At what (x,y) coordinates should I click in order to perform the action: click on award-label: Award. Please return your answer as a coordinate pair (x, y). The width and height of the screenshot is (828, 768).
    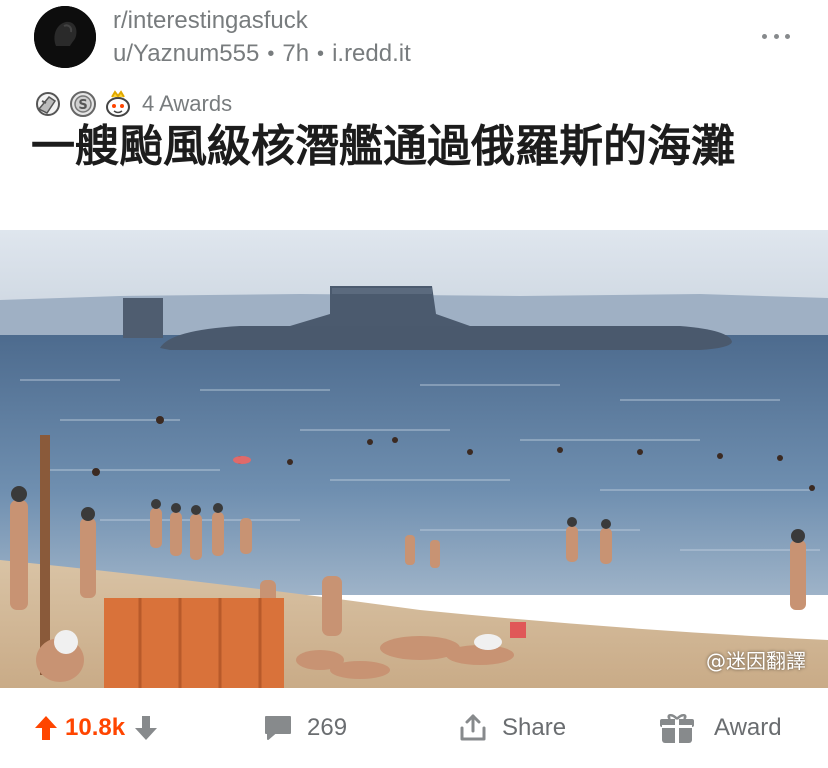
    Looking at the image, I should click on (748, 727).